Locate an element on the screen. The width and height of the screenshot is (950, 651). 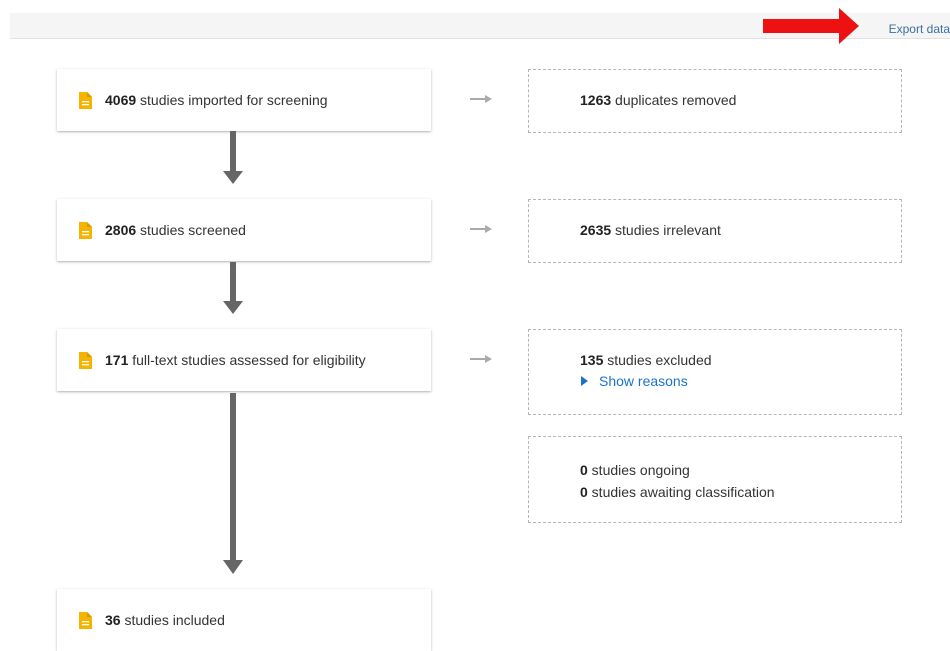
red-arrow-annotation is located at coordinates (811, 26).